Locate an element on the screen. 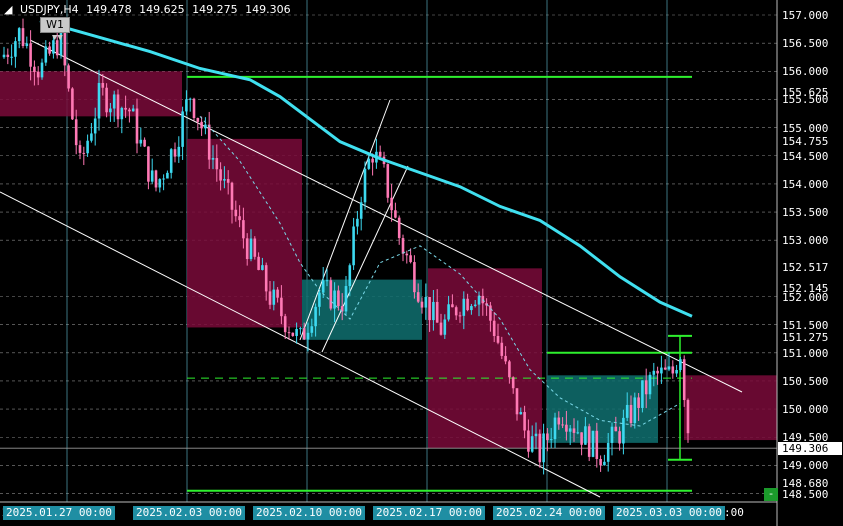 Image resolution: width=843 pixels, height=526 pixels. price-tick-label: 151.500 is located at coordinates (805, 325).